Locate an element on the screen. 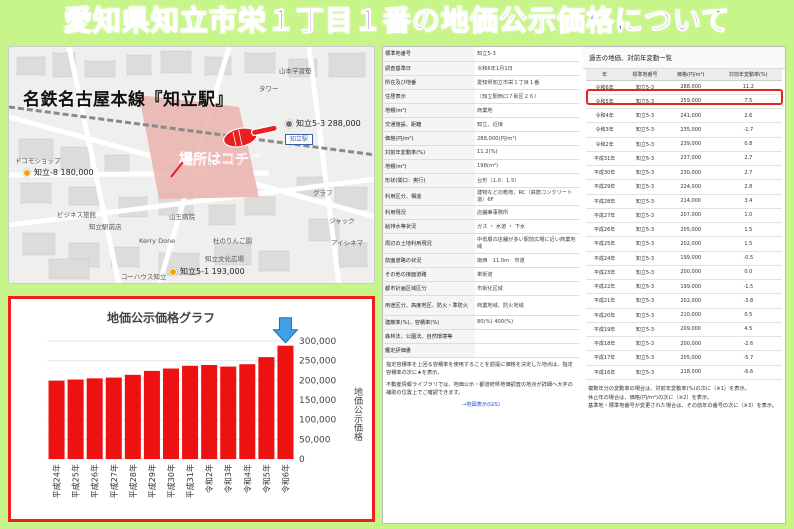 This screenshot has width=794, height=529. y-axis-label: 地価公示価格 is located at coordinates (357, 414).